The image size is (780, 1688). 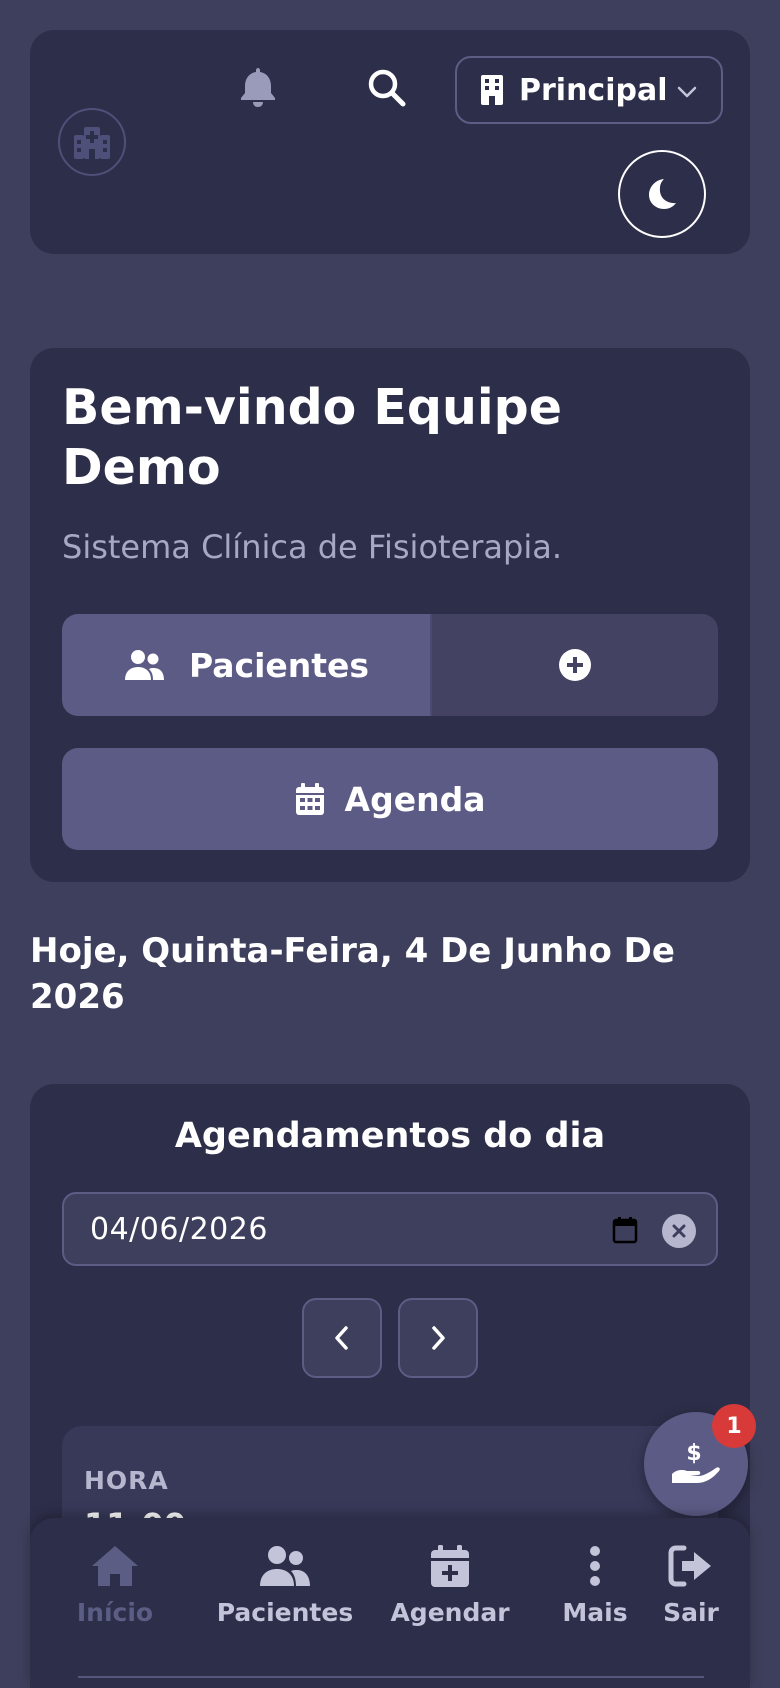 What do you see at coordinates (390, 142) in the screenshot?
I see `header-card: Principal` at bounding box center [390, 142].